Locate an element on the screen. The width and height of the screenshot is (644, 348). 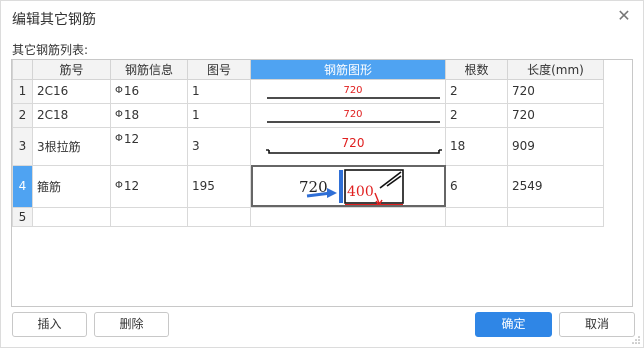
figure-number-cell: 3 is located at coordinates (219, 146).